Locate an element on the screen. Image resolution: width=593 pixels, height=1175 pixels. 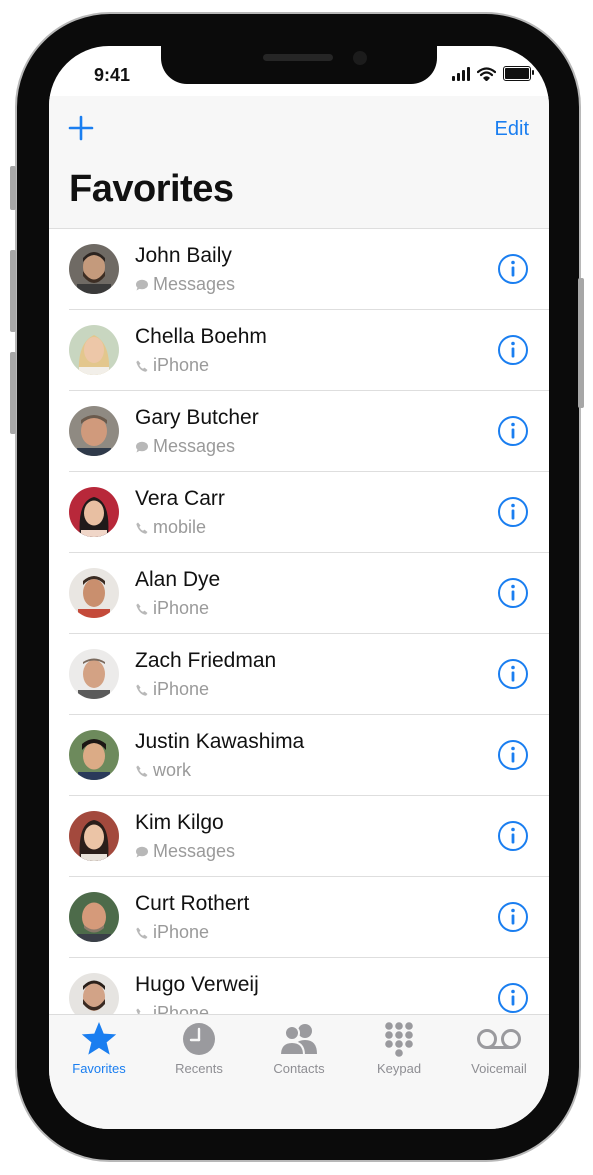
favorite-row: Zach Friedman iPhone is located at coordinates (309, 674).